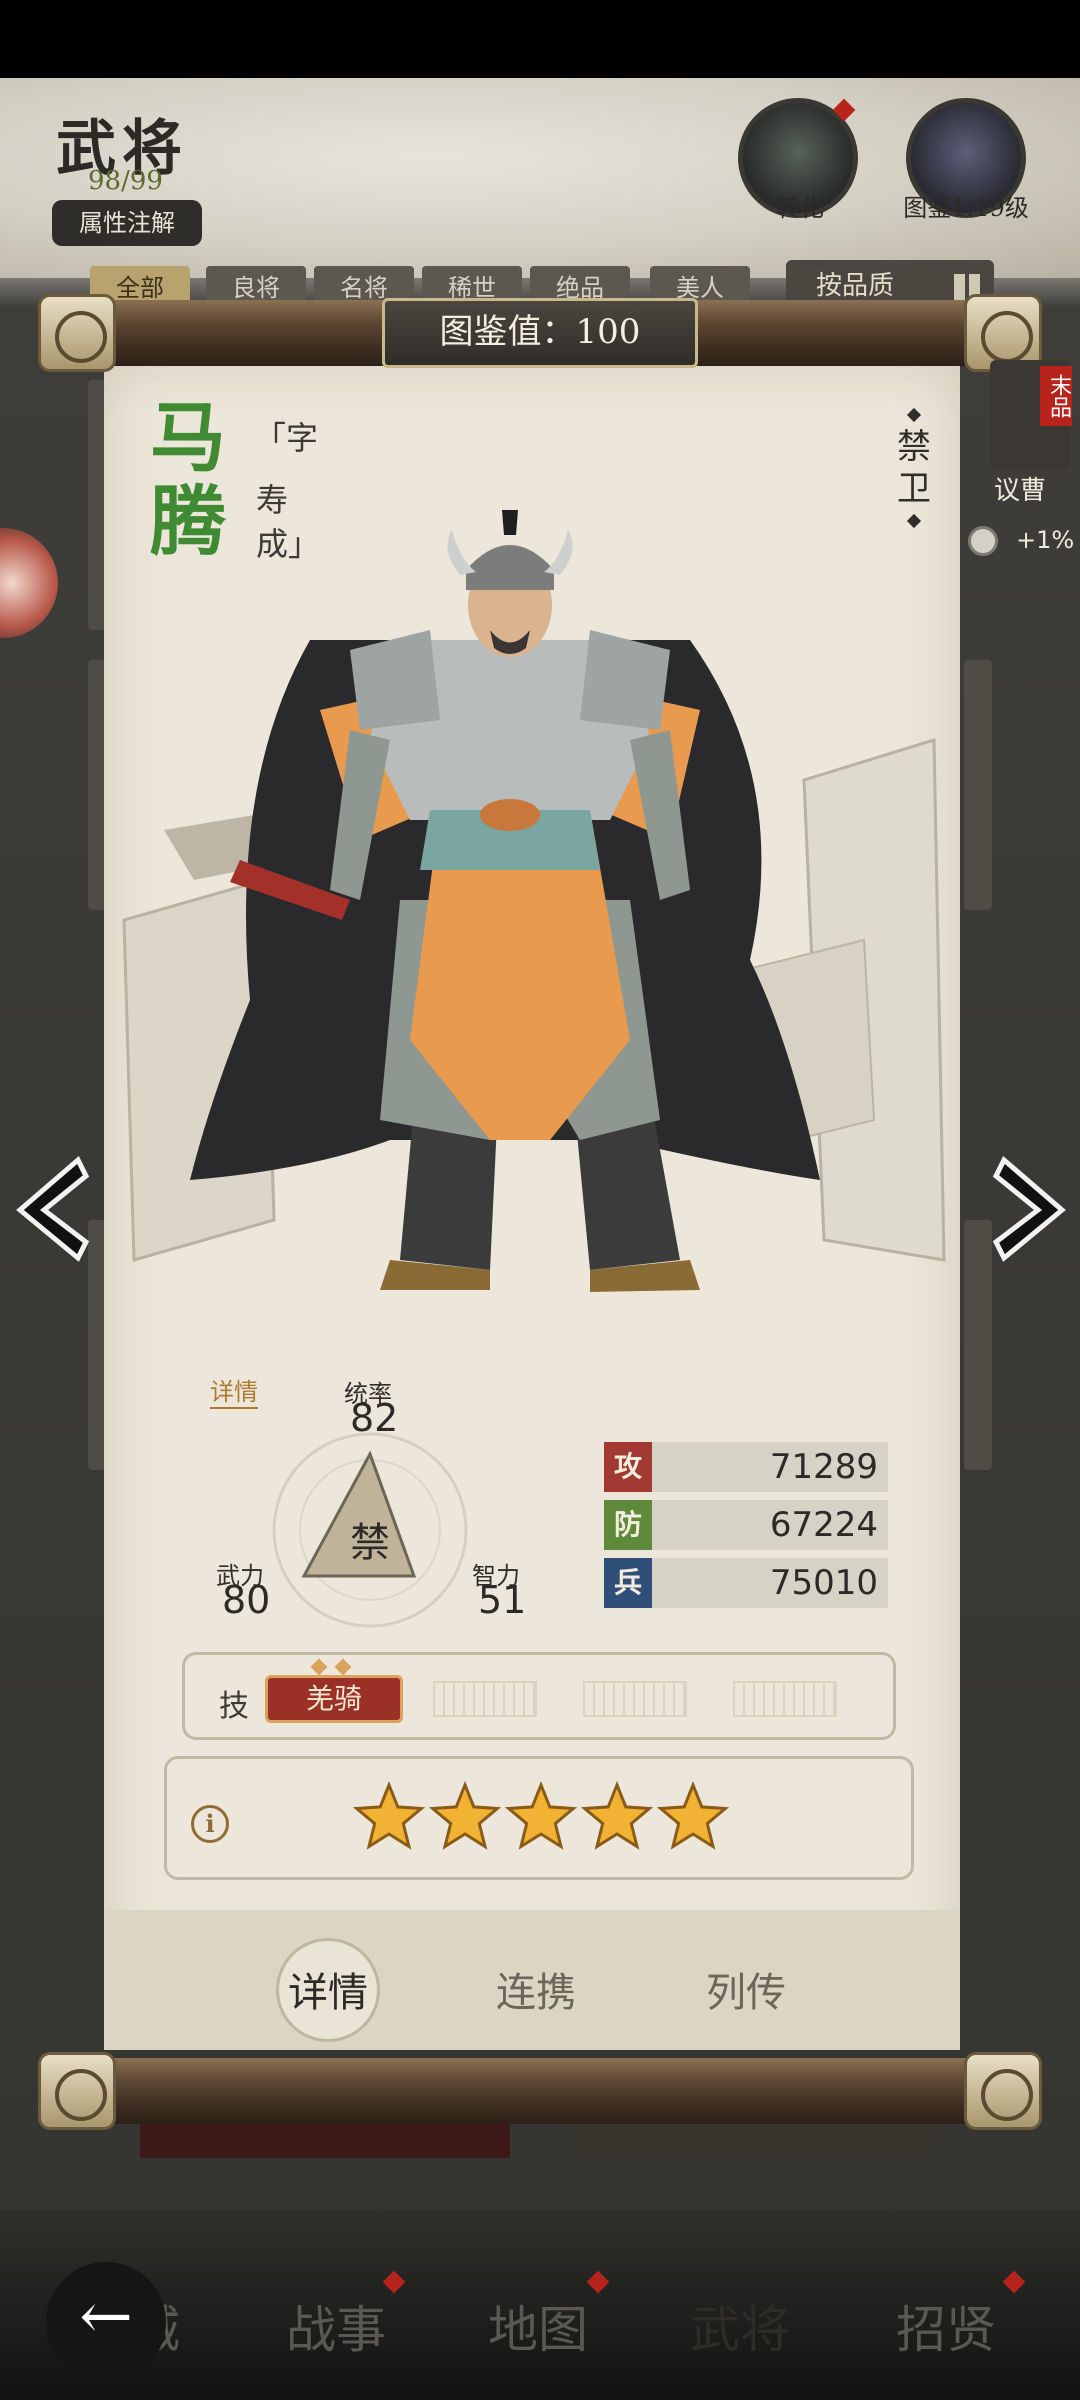 The height and width of the screenshot is (2400, 1080). What do you see at coordinates (1045, 540) in the screenshot?
I see `bonus-value: +1%` at bounding box center [1045, 540].